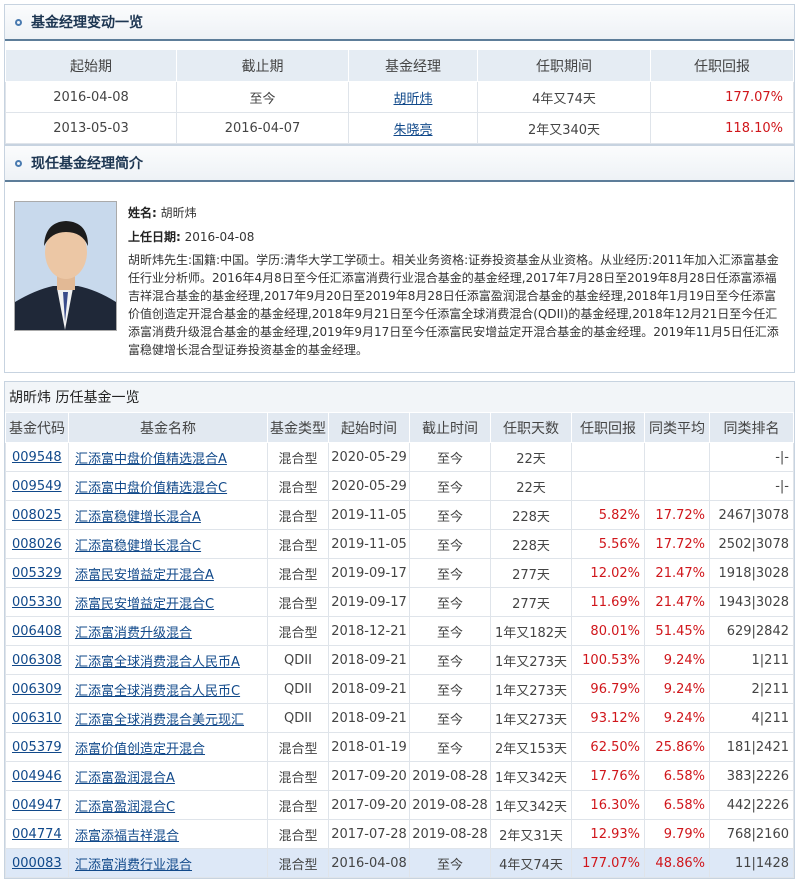 This screenshot has width=809, height=891. I want to click on col-rank: 同类排名, so click(751, 427).